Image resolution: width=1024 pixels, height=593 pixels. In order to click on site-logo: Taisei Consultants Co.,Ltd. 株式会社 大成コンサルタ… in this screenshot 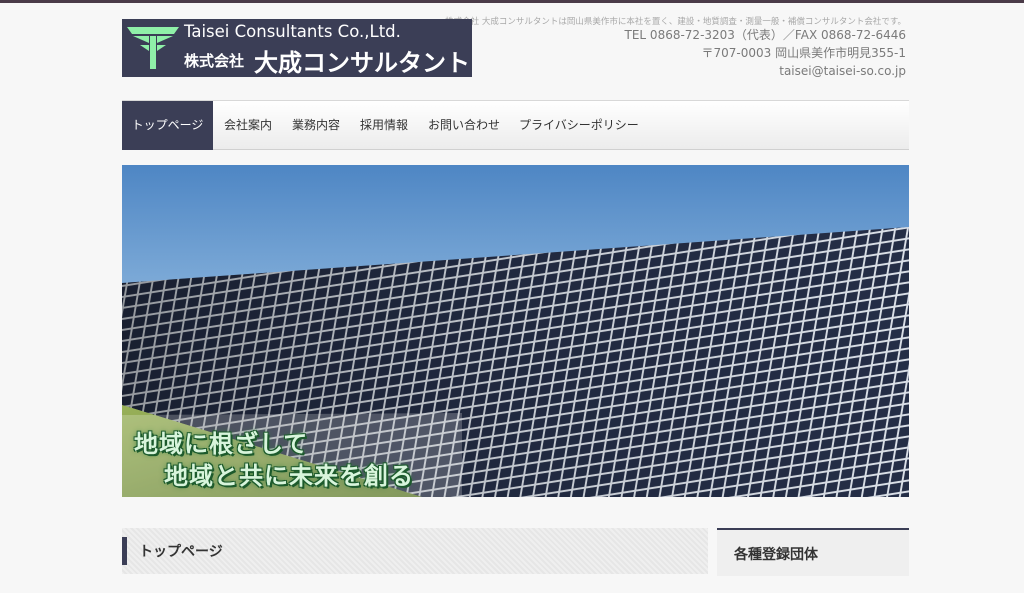, I will do `click(297, 48)`.